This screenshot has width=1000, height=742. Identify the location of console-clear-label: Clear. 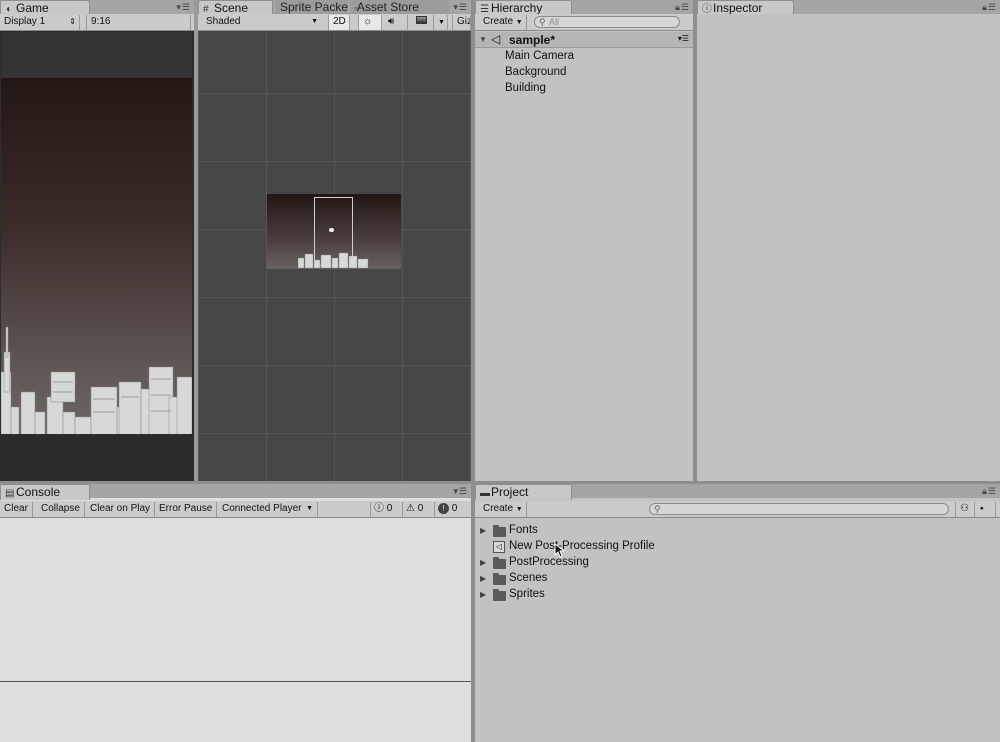
(16, 508).